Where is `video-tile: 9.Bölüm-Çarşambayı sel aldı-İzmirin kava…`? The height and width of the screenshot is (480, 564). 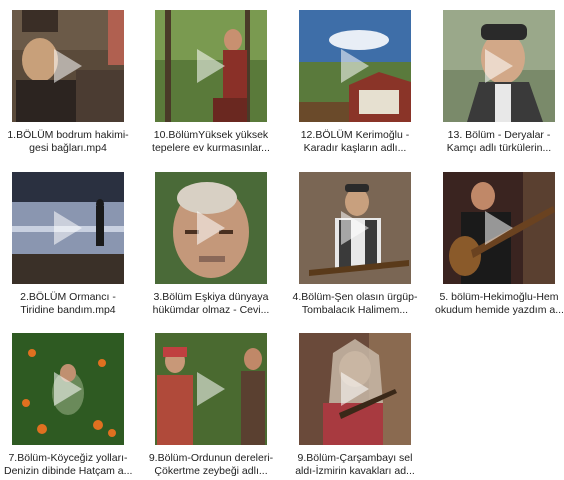 video-tile: 9.Bölüm-Çarşambayı sel aldı-İzmirin kava… is located at coordinates (359, 401).